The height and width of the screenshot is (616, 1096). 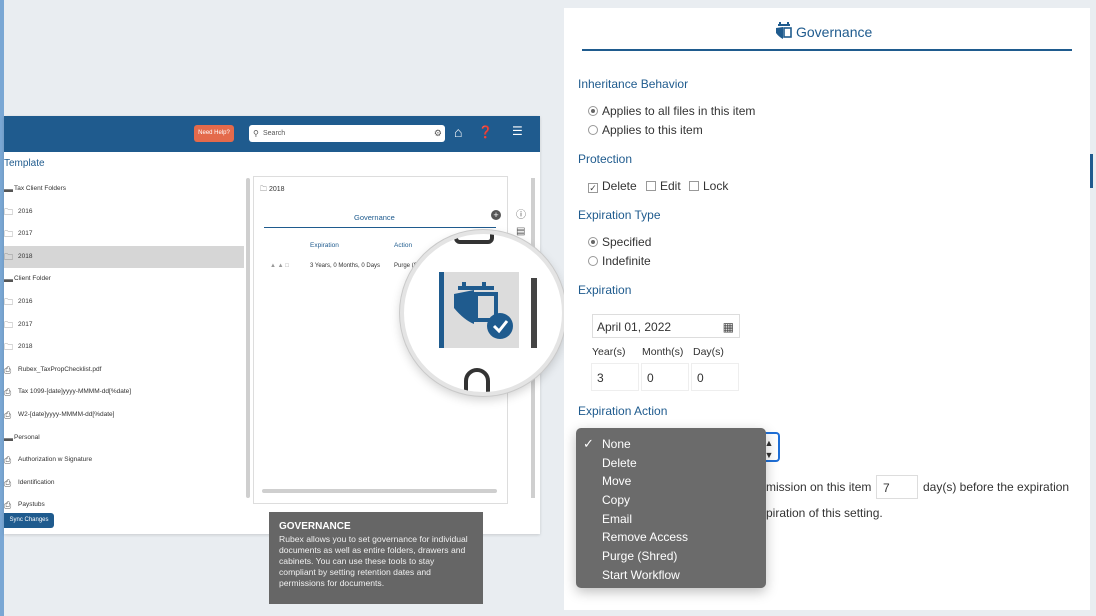 I want to click on inheritance-option-item: Applies to this item, so click(x=645, y=130).